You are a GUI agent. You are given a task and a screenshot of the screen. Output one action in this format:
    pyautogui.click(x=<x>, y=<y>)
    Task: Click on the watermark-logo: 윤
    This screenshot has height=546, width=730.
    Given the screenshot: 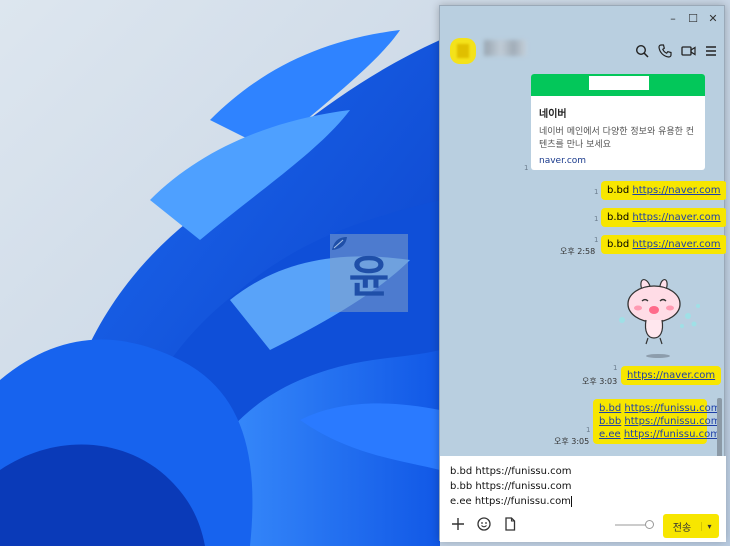 What is the action you would take?
    pyautogui.click(x=369, y=273)
    